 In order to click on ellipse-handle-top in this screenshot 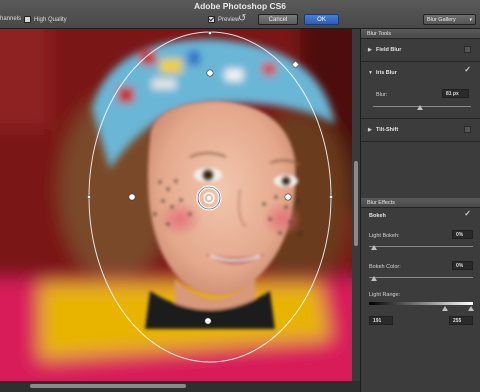, I will do `click(210, 33)`.